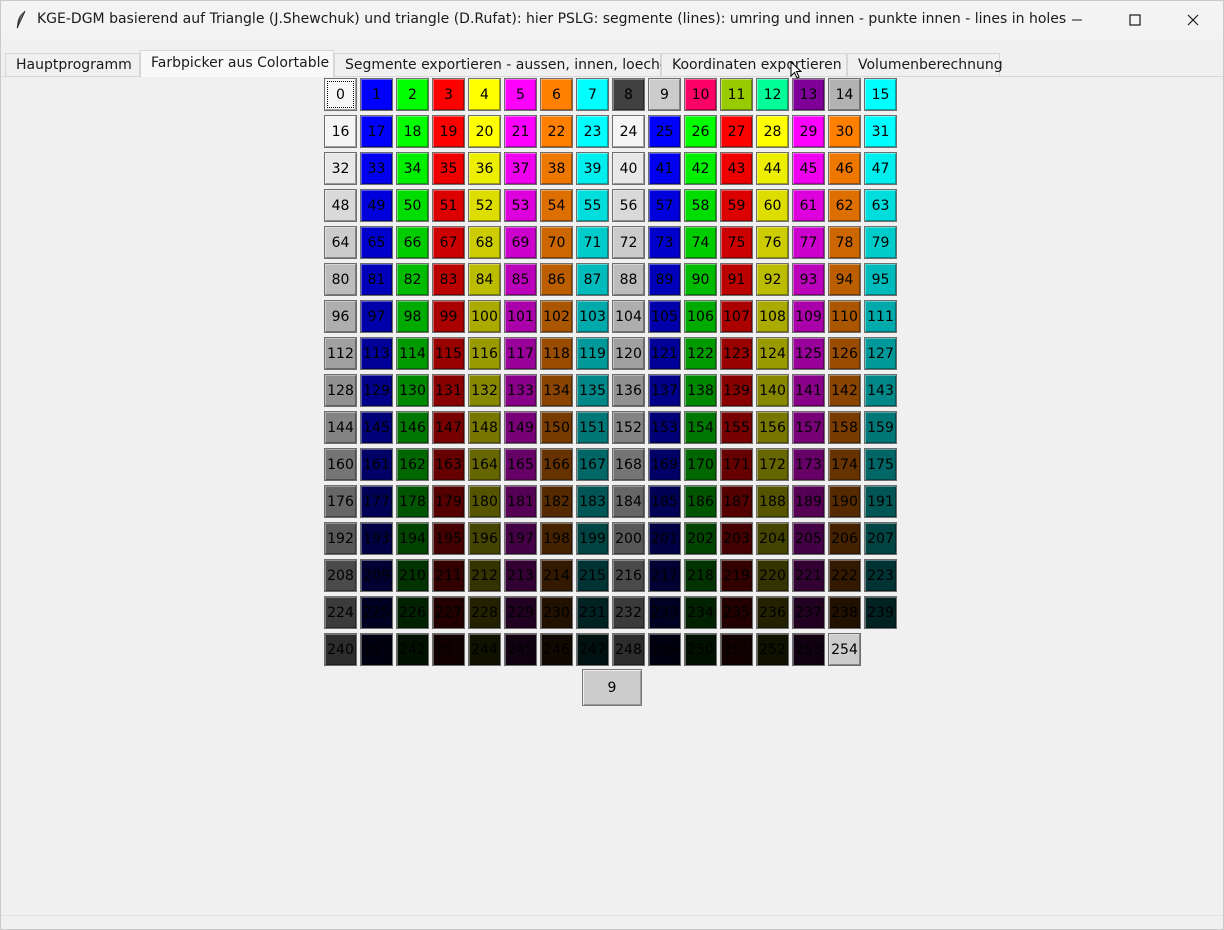  Describe the element at coordinates (808, 94) in the screenshot. I see `color-cell: 13` at that location.